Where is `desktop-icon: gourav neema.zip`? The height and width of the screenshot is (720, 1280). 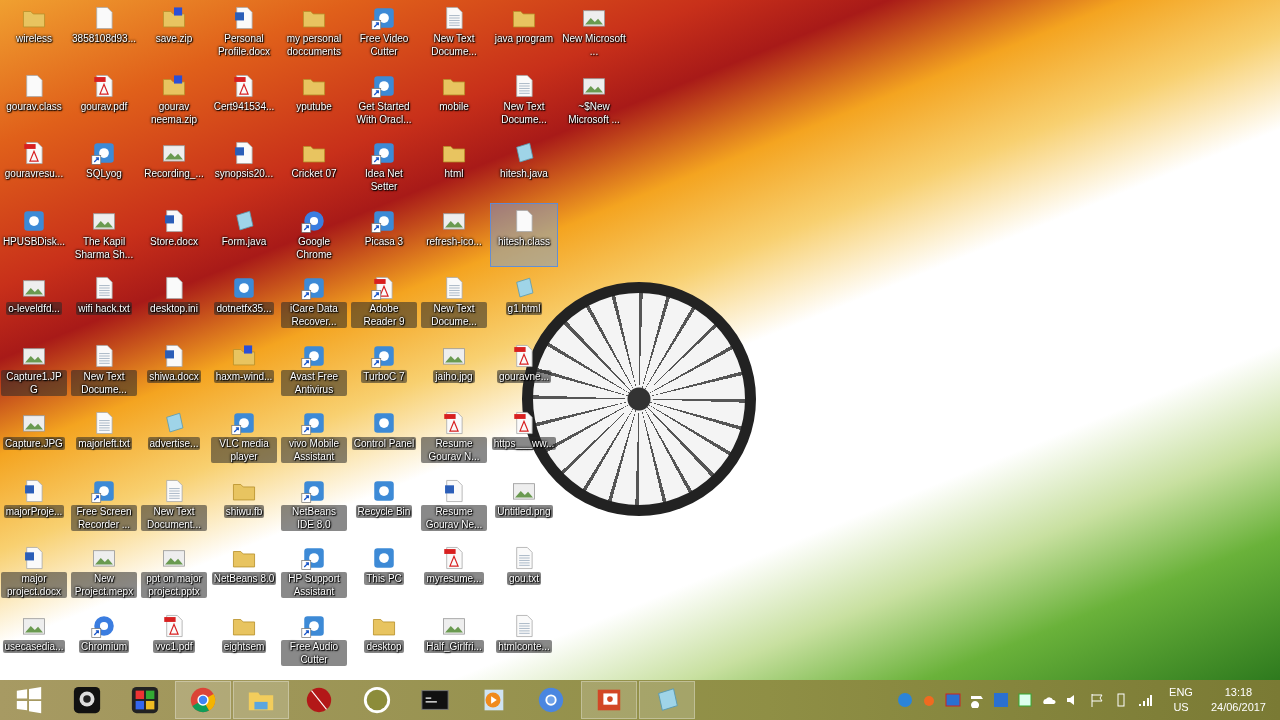
desktop-icon: gourav neema.zip is located at coordinates (174, 99).